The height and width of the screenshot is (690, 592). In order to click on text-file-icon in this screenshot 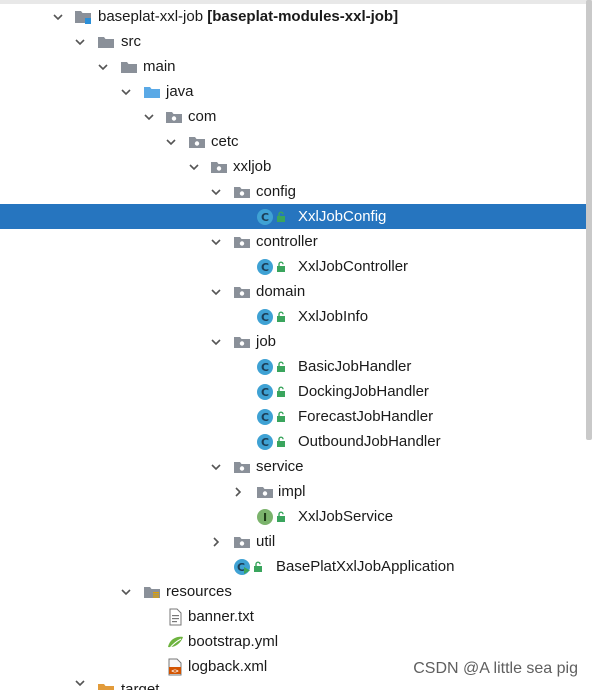, I will do `click(175, 617)`.